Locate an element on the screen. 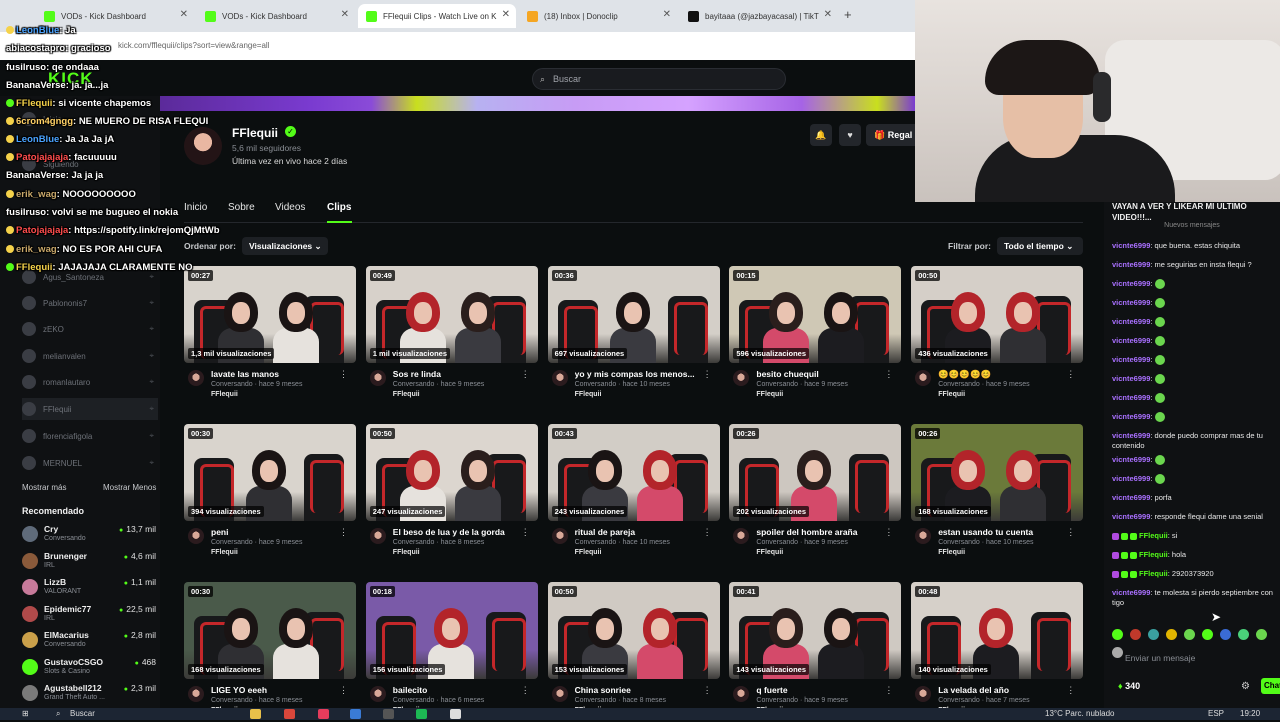 The height and width of the screenshot is (722, 1280). search-input: ⌕ Buscar is located at coordinates (659, 79).